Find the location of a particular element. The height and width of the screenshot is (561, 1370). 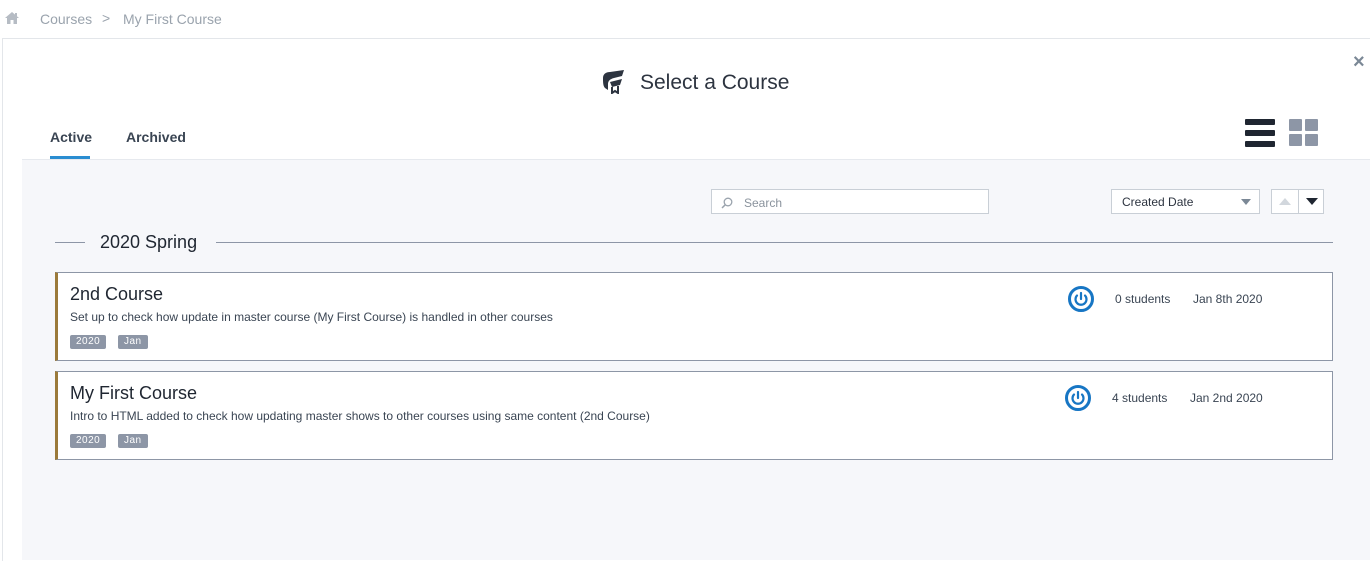

group-divider-left is located at coordinates (70, 242).